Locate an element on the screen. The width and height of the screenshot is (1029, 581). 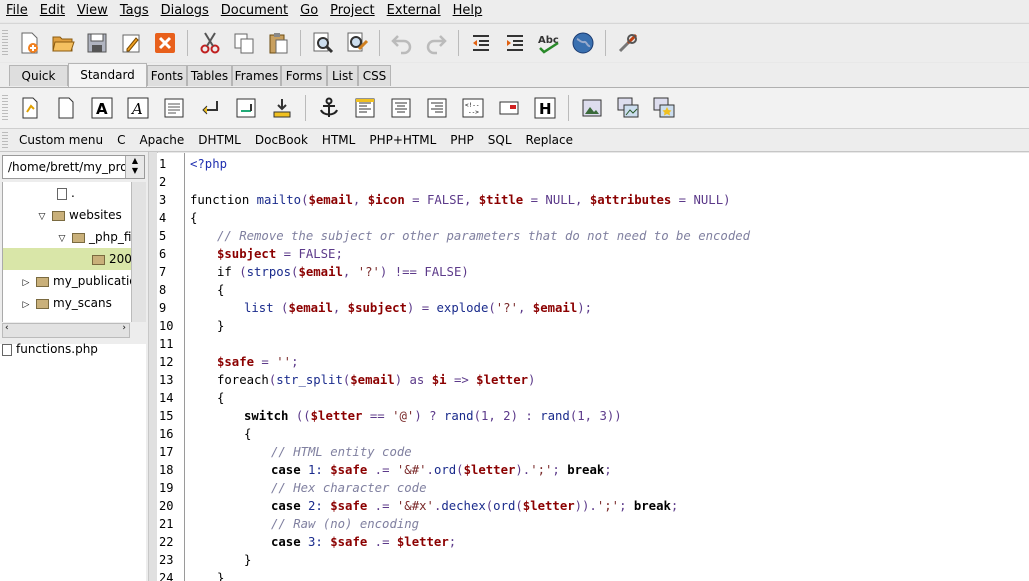
break-icon is located at coordinates (210, 108).